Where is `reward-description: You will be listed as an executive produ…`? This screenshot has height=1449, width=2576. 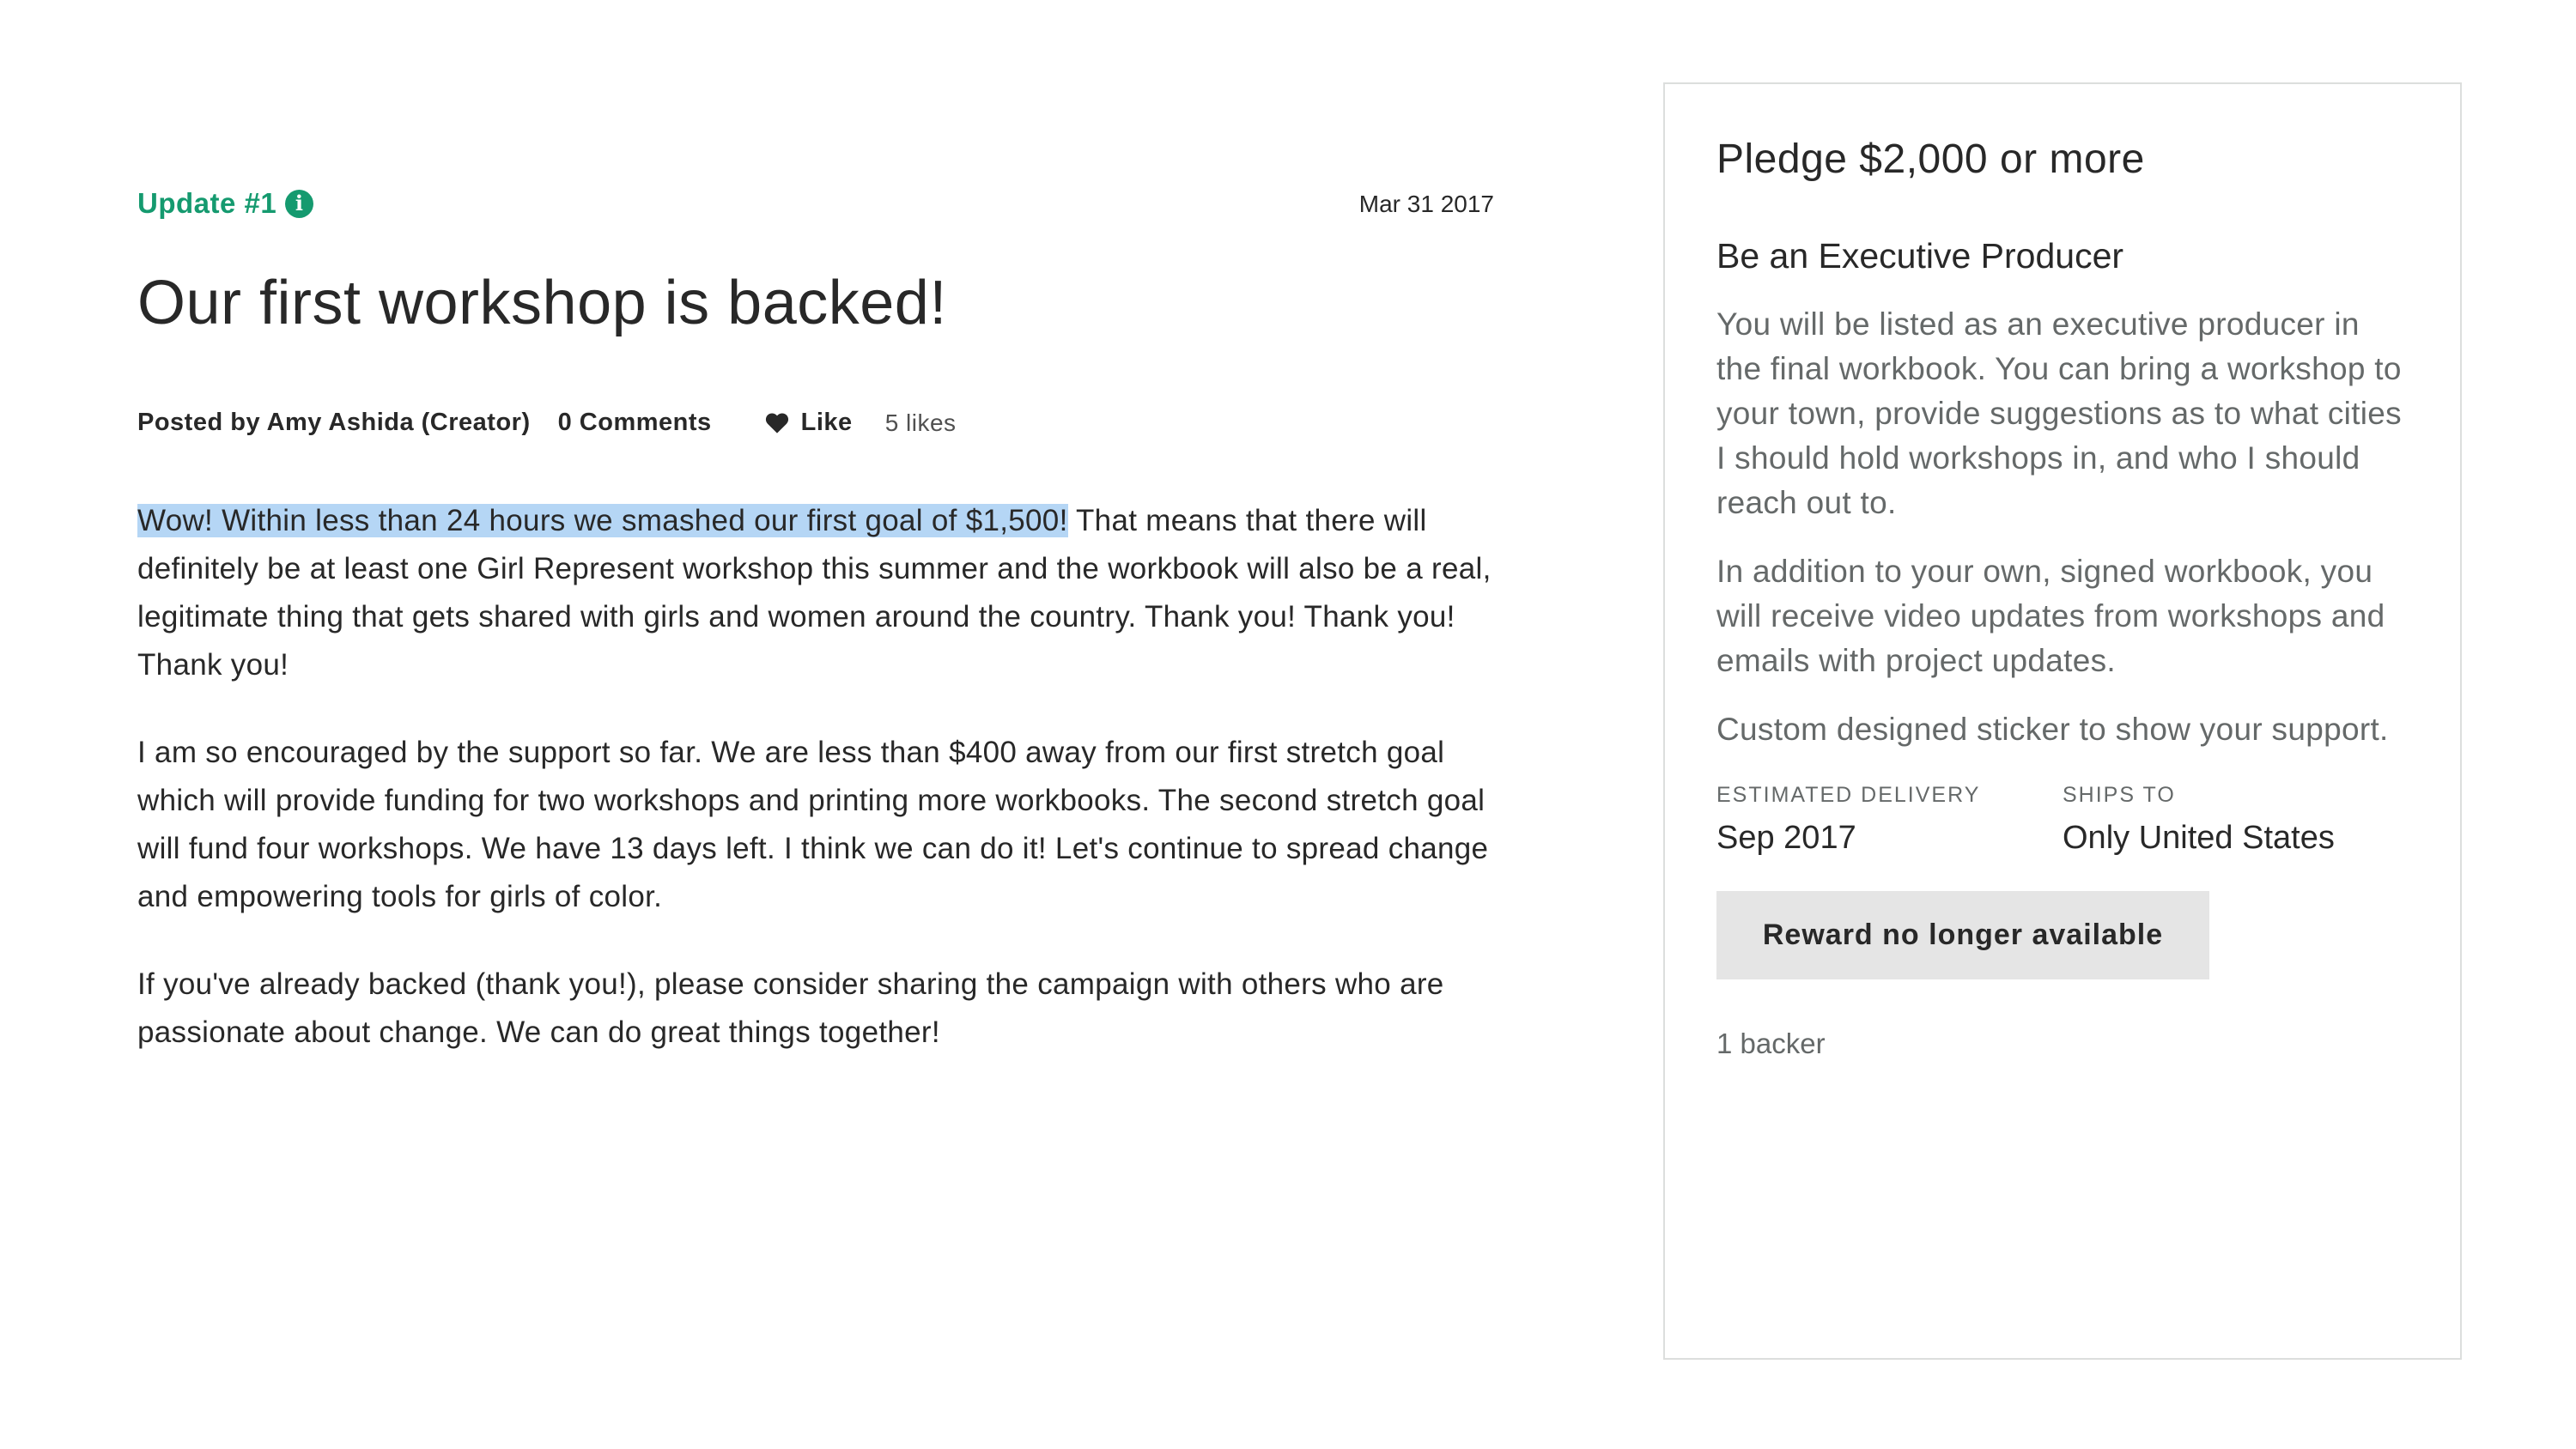 reward-description: You will be listed as an executive produ… is located at coordinates (2062, 527).